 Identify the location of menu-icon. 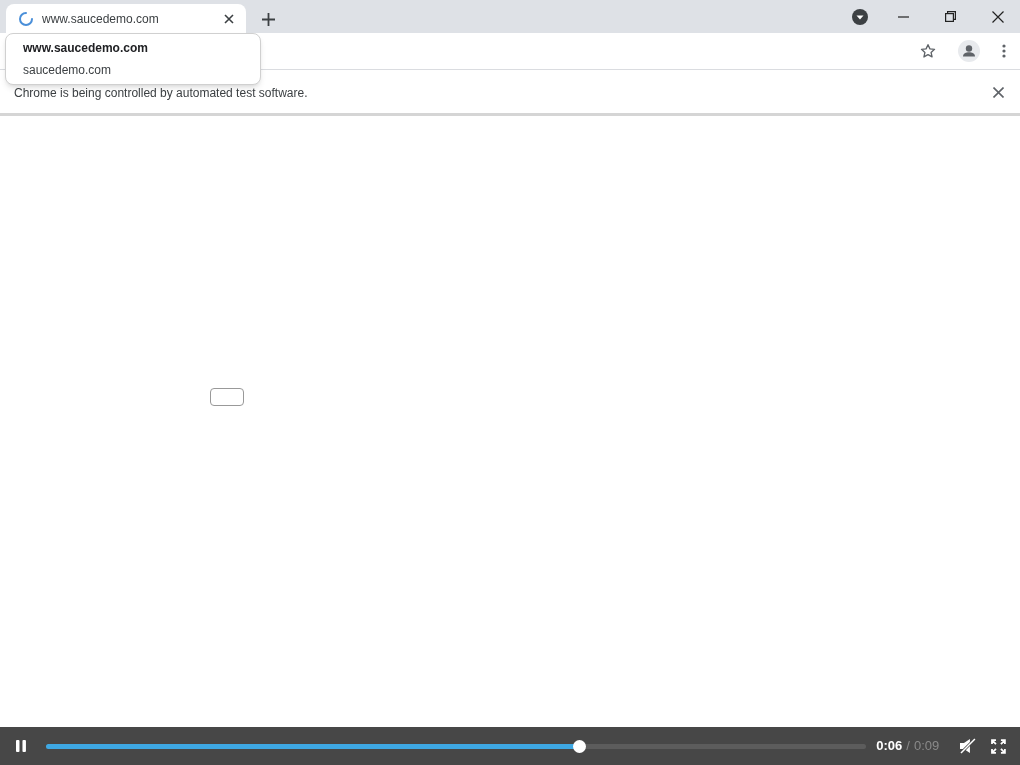
(1004, 51).